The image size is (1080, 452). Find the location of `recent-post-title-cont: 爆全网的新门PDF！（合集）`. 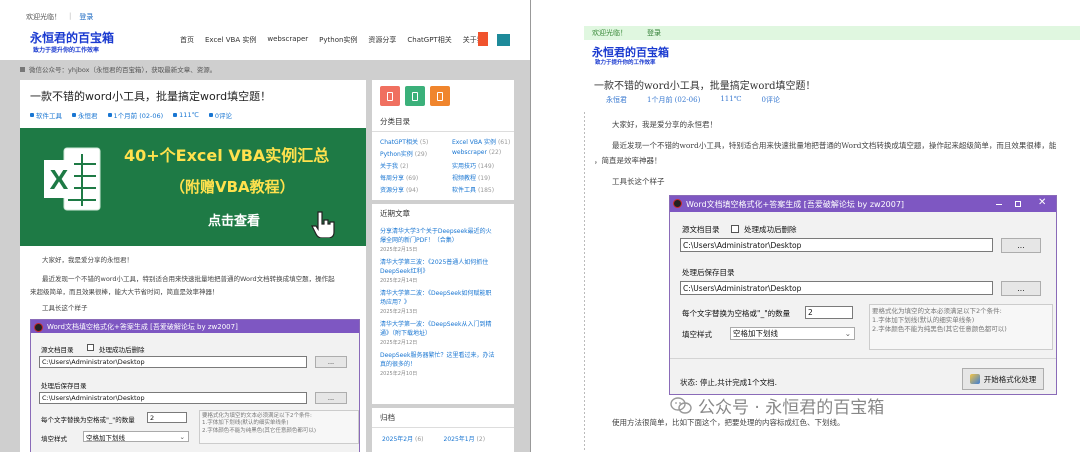

recent-post-title-cont: 爆全网的新门PDF！（合集） is located at coordinates (443, 240).